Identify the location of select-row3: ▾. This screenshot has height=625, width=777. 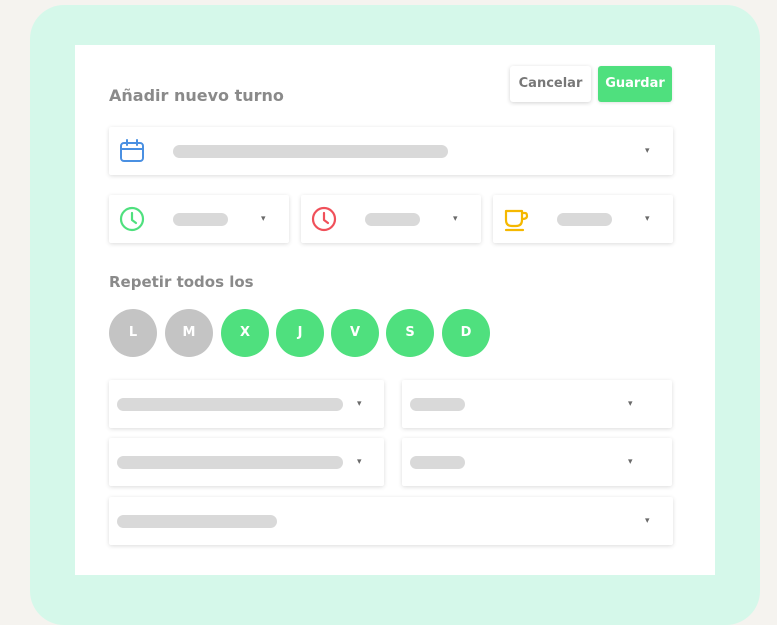
(391, 521).